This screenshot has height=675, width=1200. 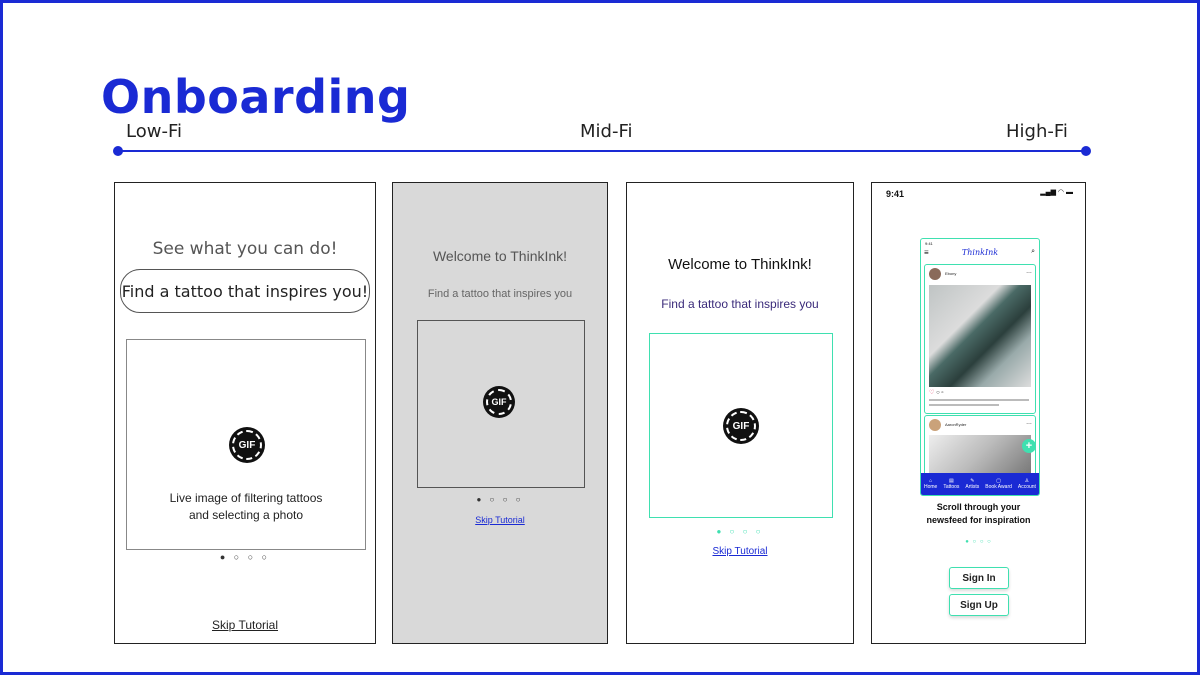 I want to click on midfi-white-image-placeholder: GIF, so click(x=741, y=425).